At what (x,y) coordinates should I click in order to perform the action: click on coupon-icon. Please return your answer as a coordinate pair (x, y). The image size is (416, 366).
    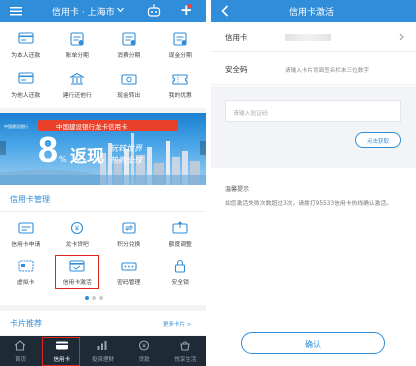
    Looking at the image, I should click on (180, 80).